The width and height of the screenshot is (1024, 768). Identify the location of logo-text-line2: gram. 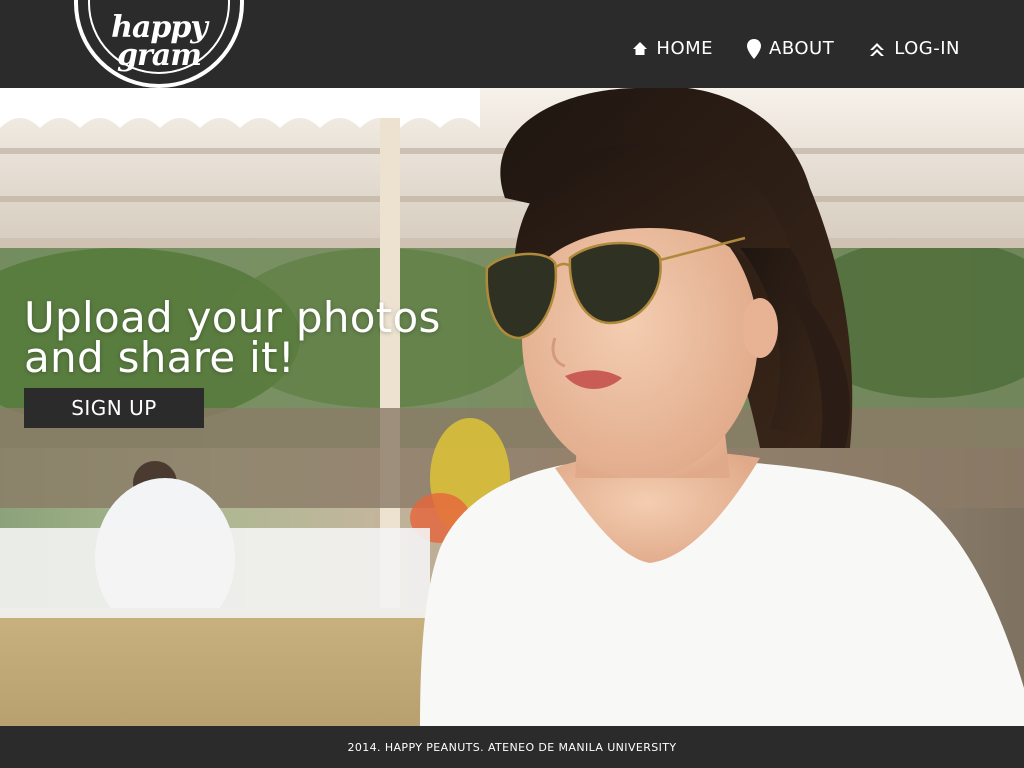
(159, 55).